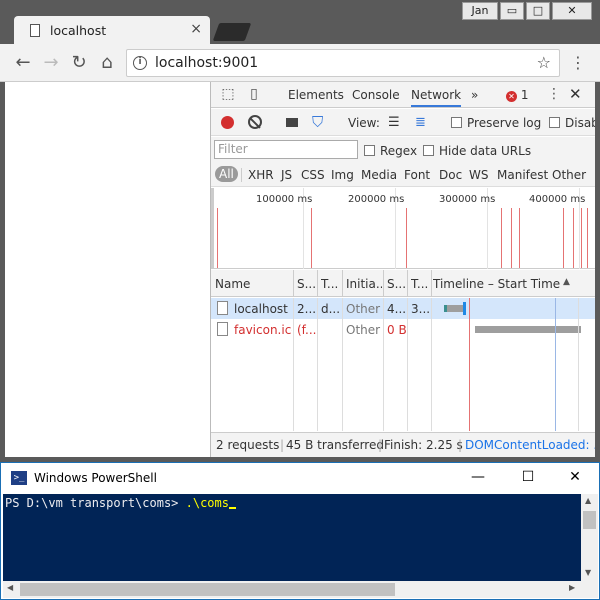 This screenshot has width=600, height=600. I want to click on type-filter-css: CSS, so click(313, 175).